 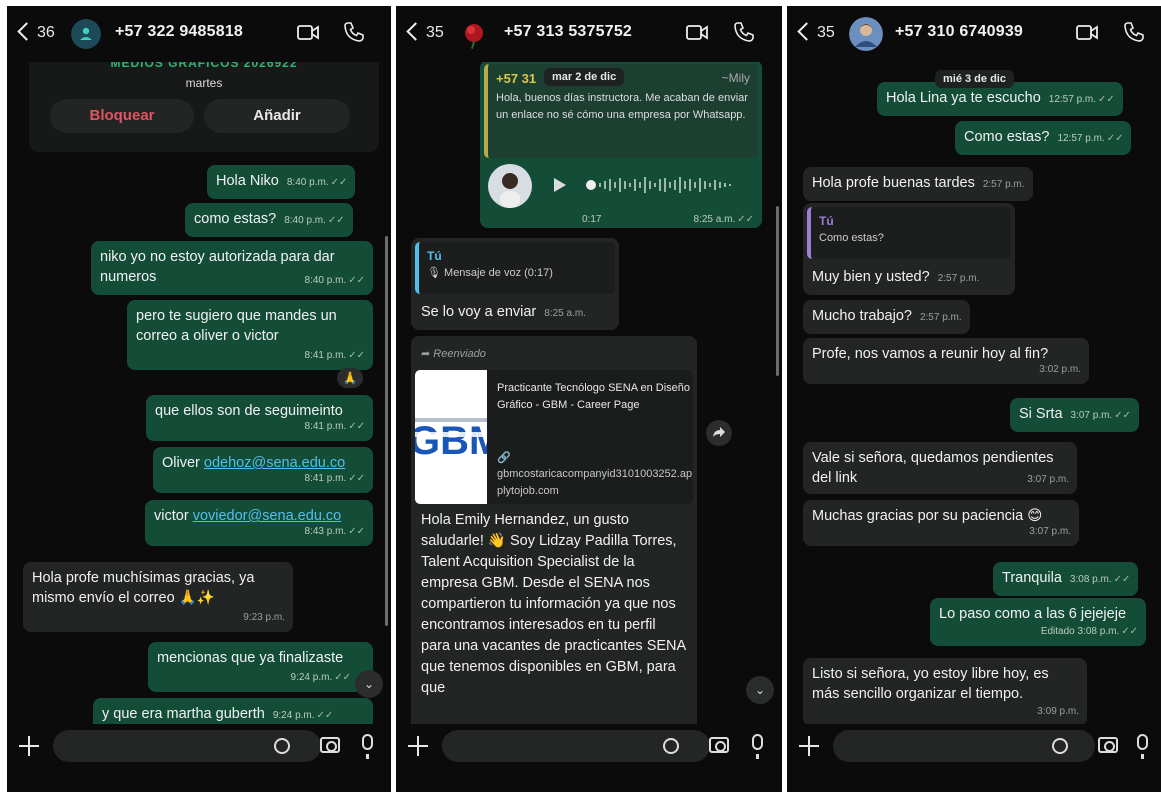 I want to click on contact-phone: +57 310 6740939, so click(x=959, y=32).